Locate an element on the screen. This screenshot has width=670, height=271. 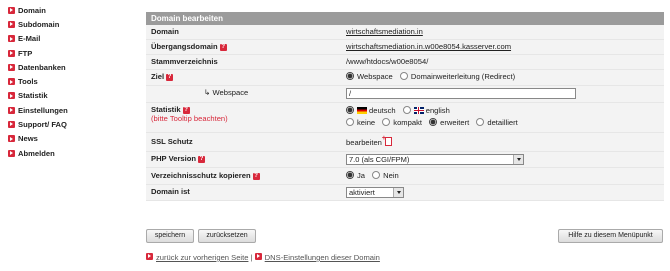
chevron-down-icon is located at coordinates (398, 192).